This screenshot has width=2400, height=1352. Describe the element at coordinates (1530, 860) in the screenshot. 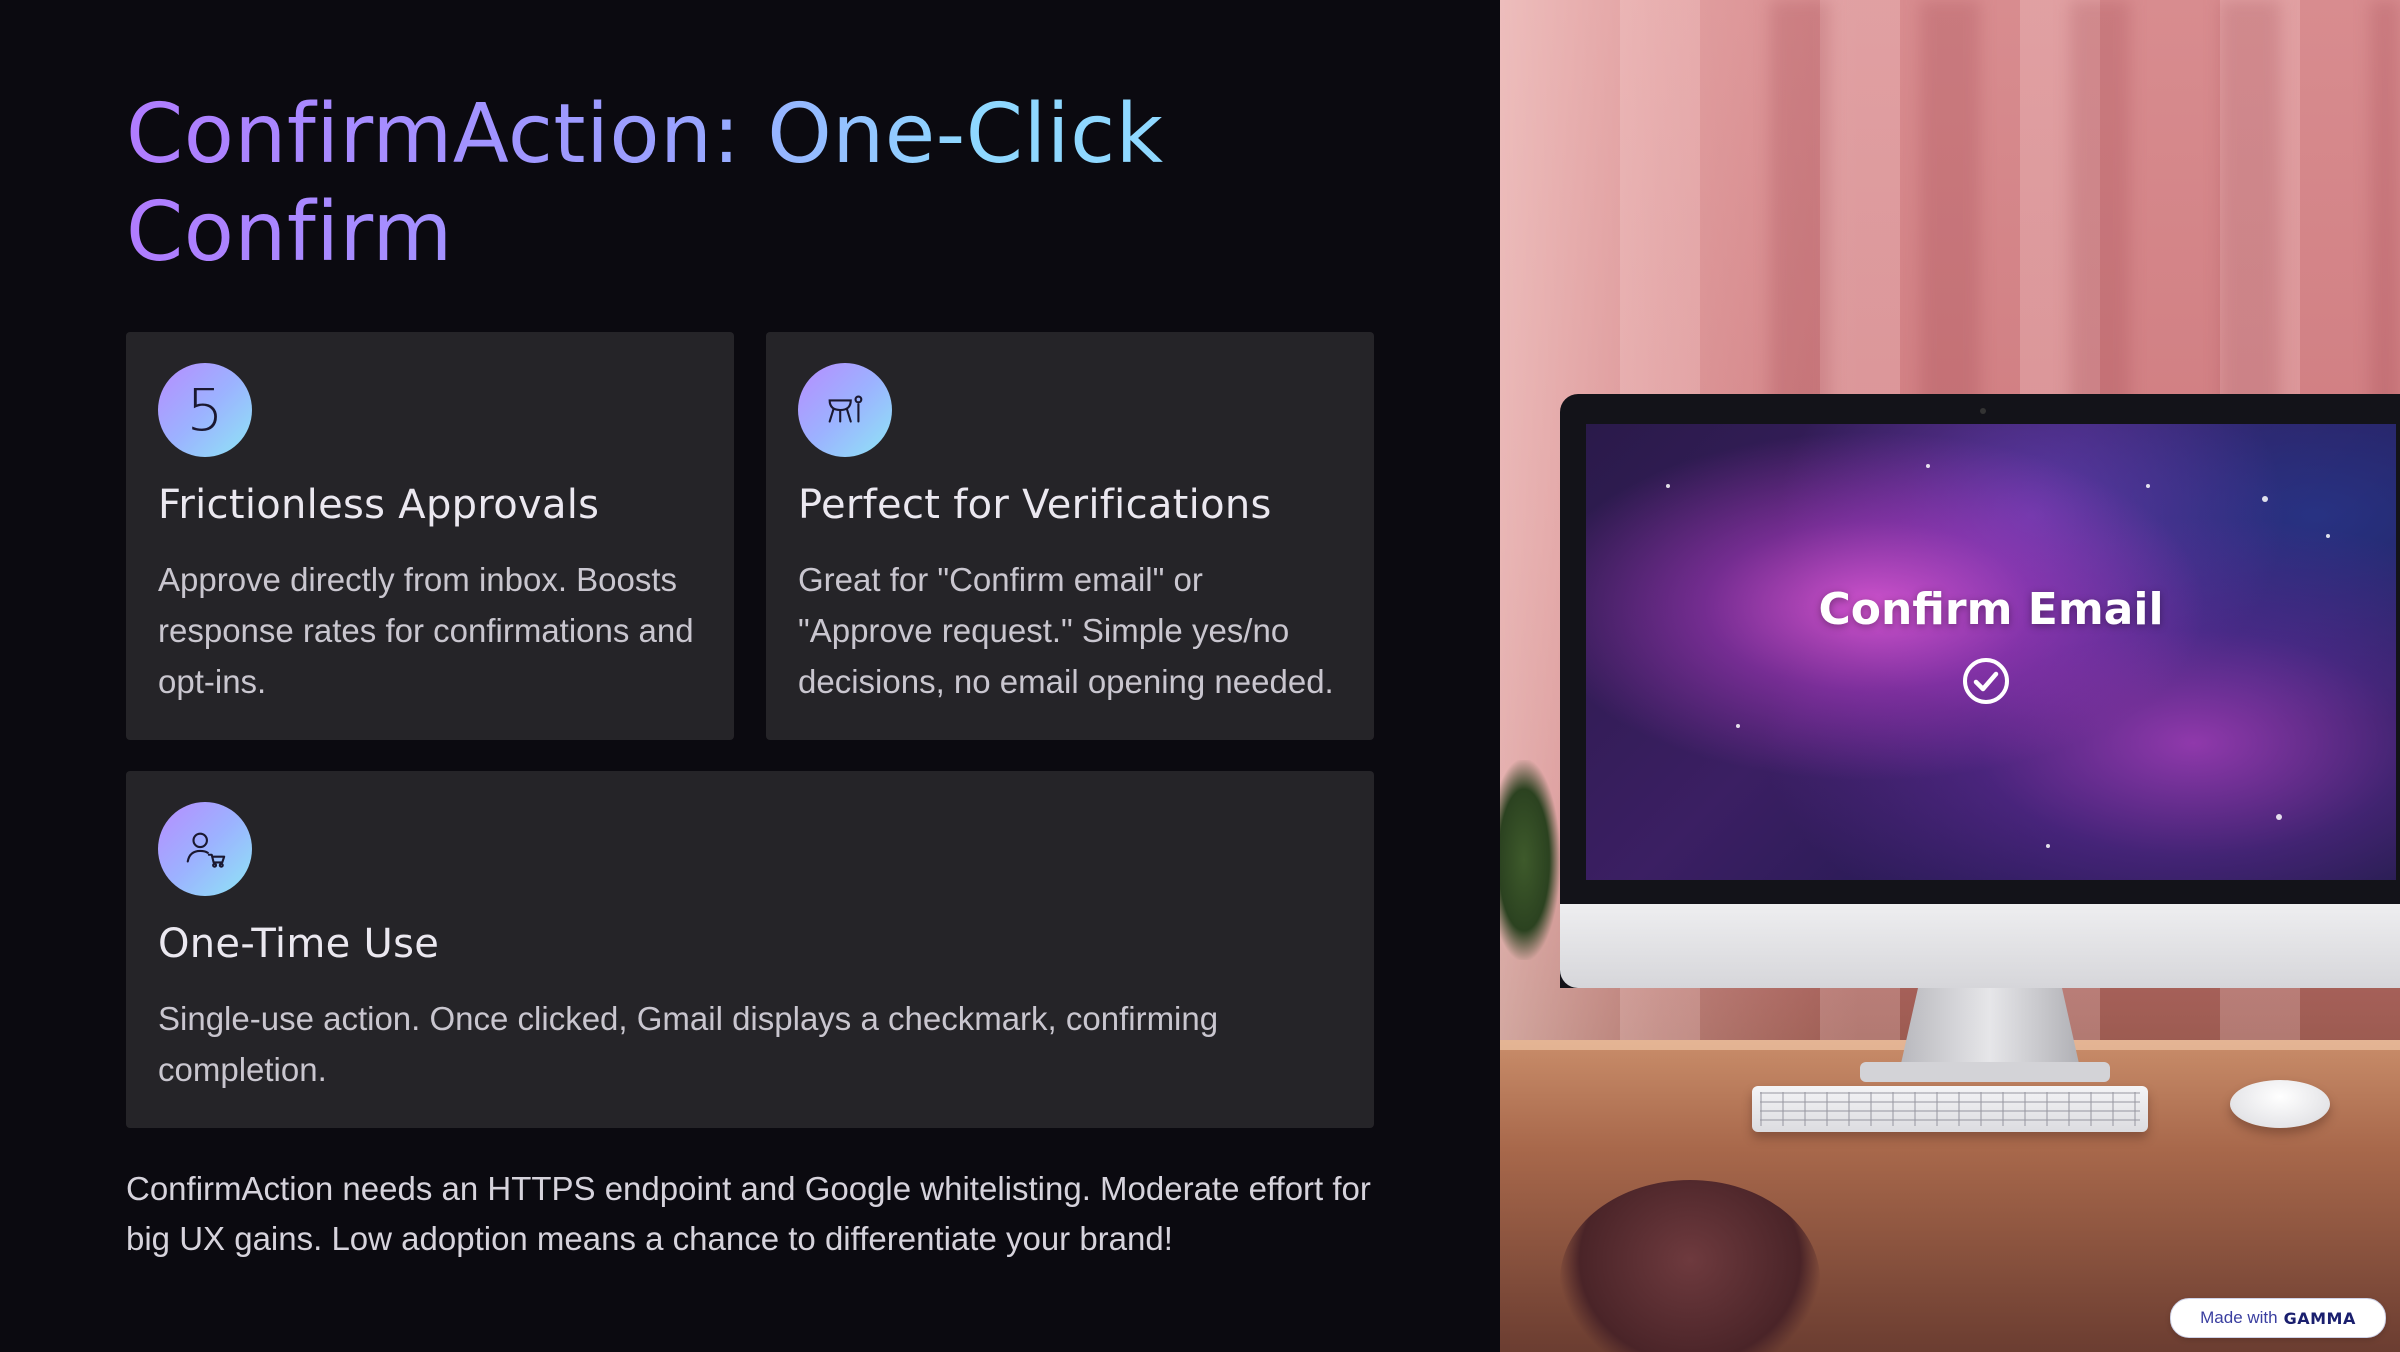

I see `plant` at that location.